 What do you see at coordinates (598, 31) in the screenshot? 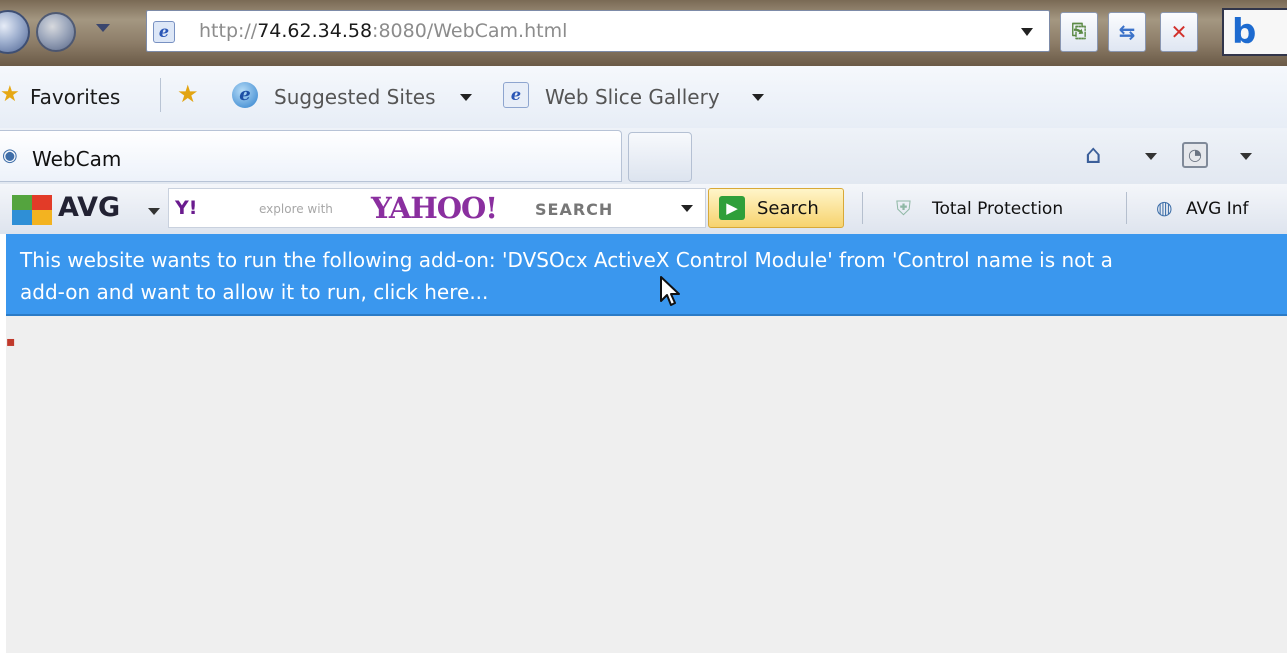
I see `url-field: e http://74.62.34.58:8080/WebCam.html` at bounding box center [598, 31].